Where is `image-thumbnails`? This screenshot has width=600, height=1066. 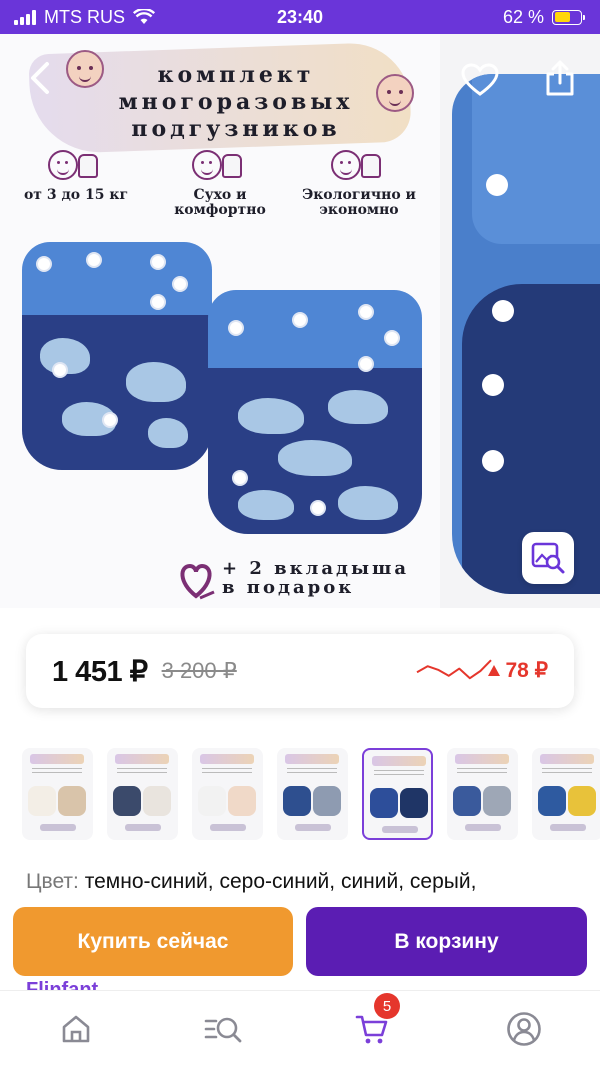
image-thumbnails is located at coordinates (311, 794).